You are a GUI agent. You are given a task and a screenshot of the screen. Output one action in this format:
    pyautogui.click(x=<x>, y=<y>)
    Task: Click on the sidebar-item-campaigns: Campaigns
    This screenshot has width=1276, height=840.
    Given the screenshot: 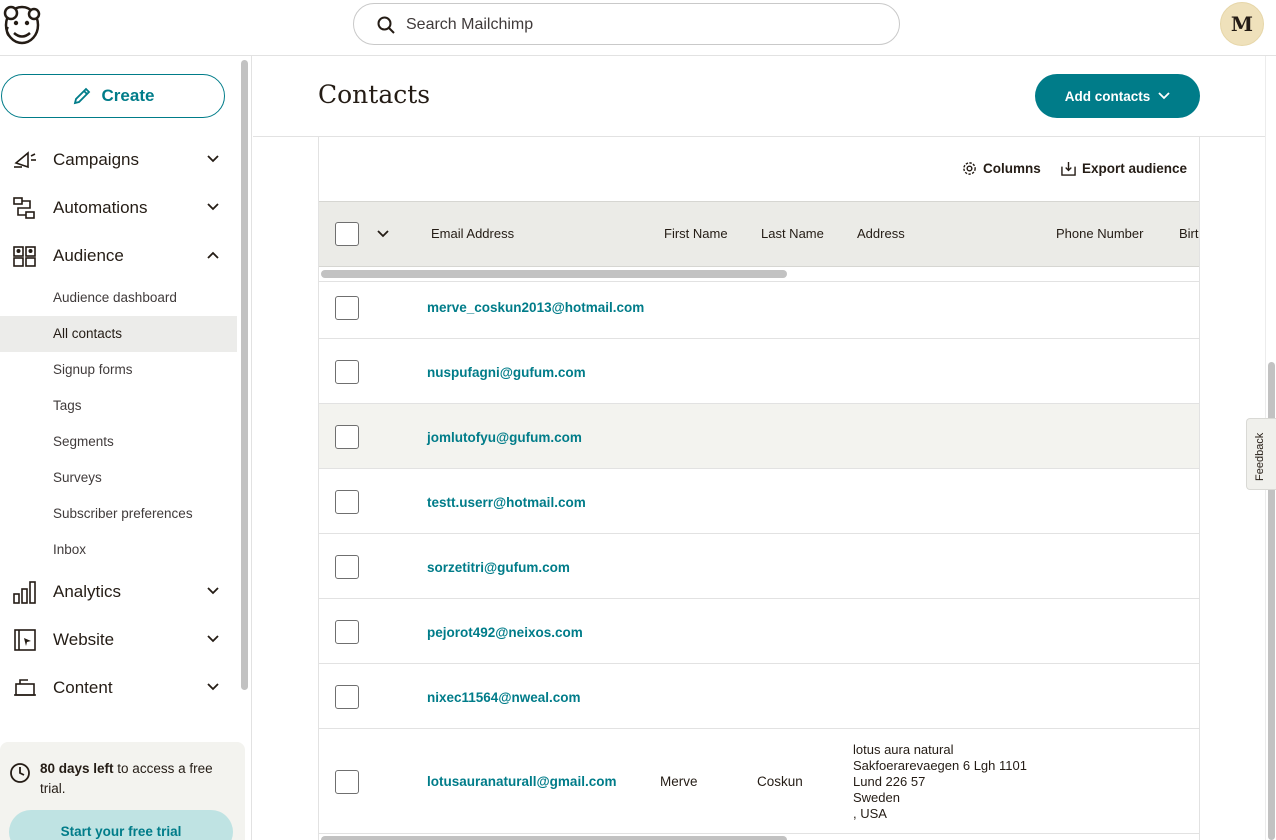 What is the action you would take?
    pyautogui.click(x=118, y=160)
    